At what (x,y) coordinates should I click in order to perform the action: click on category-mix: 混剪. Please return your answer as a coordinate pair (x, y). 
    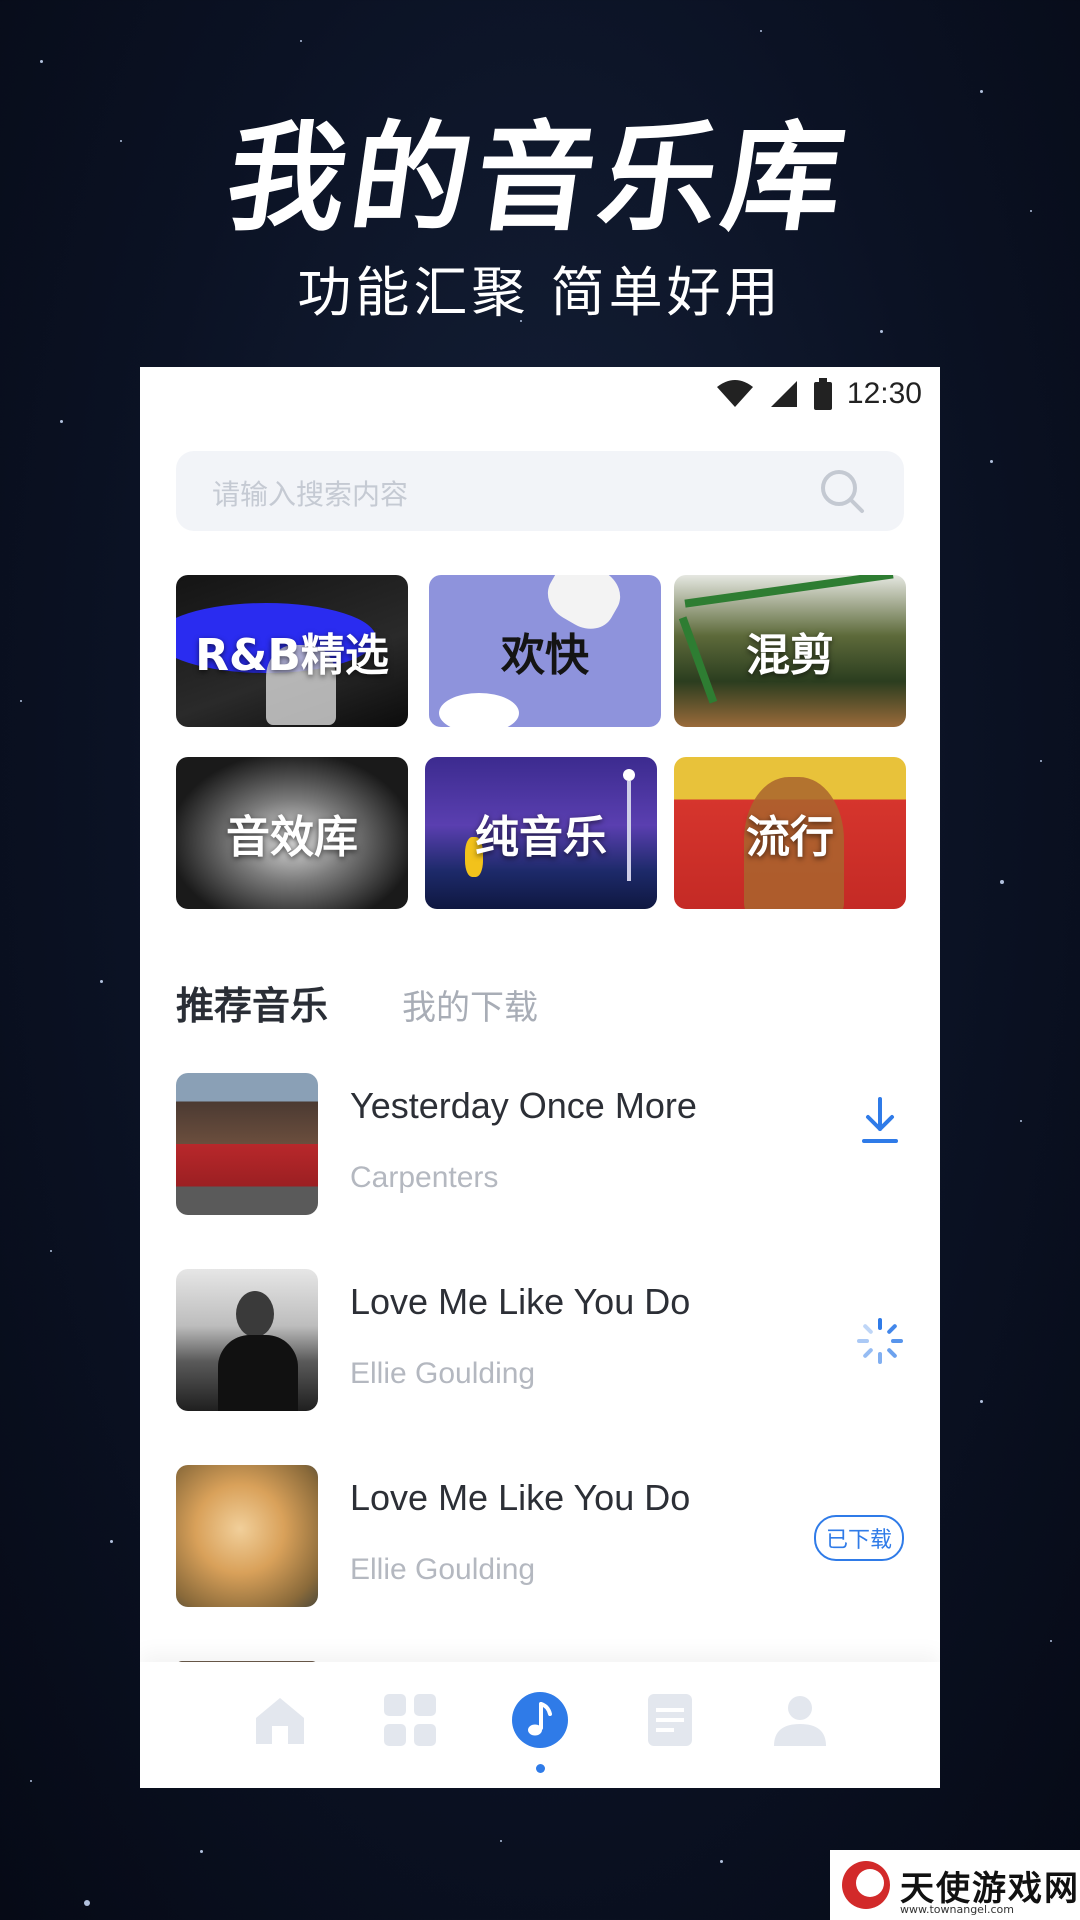
    Looking at the image, I should click on (790, 651).